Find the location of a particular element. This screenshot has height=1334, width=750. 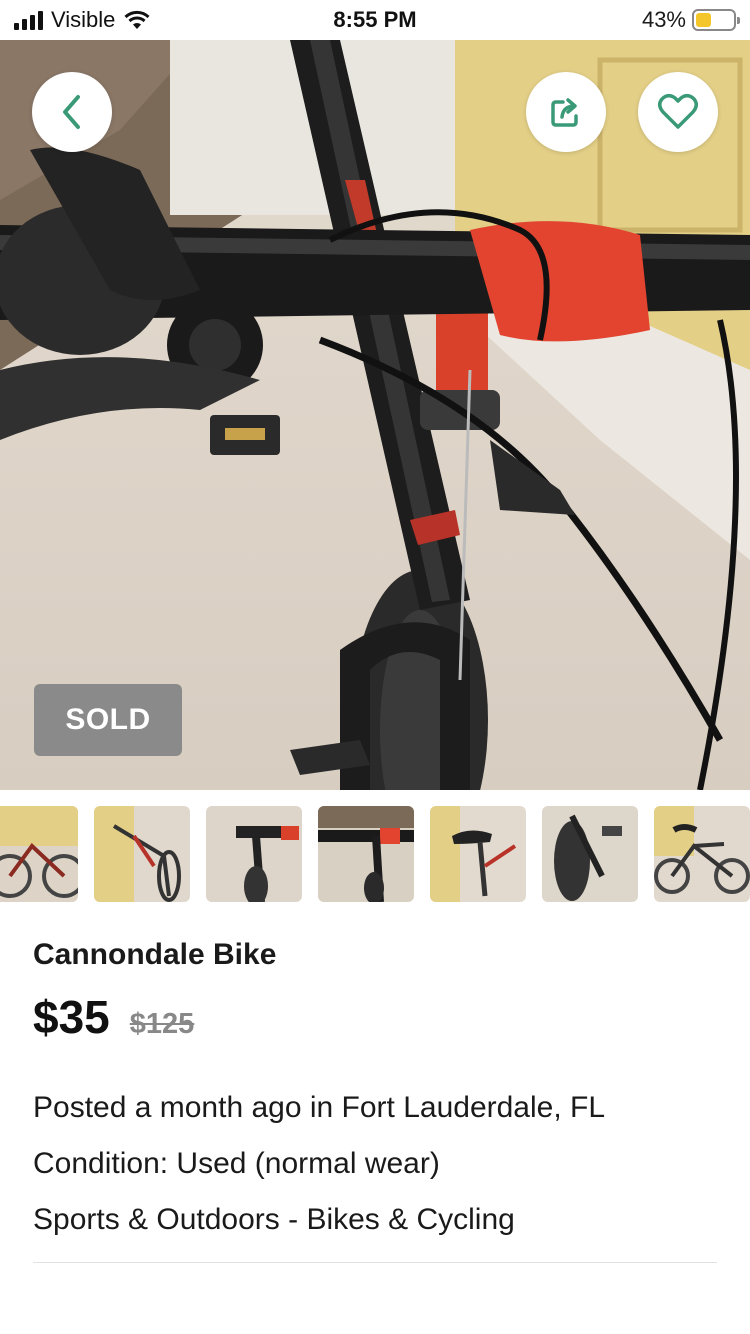

divider is located at coordinates (375, 1262).